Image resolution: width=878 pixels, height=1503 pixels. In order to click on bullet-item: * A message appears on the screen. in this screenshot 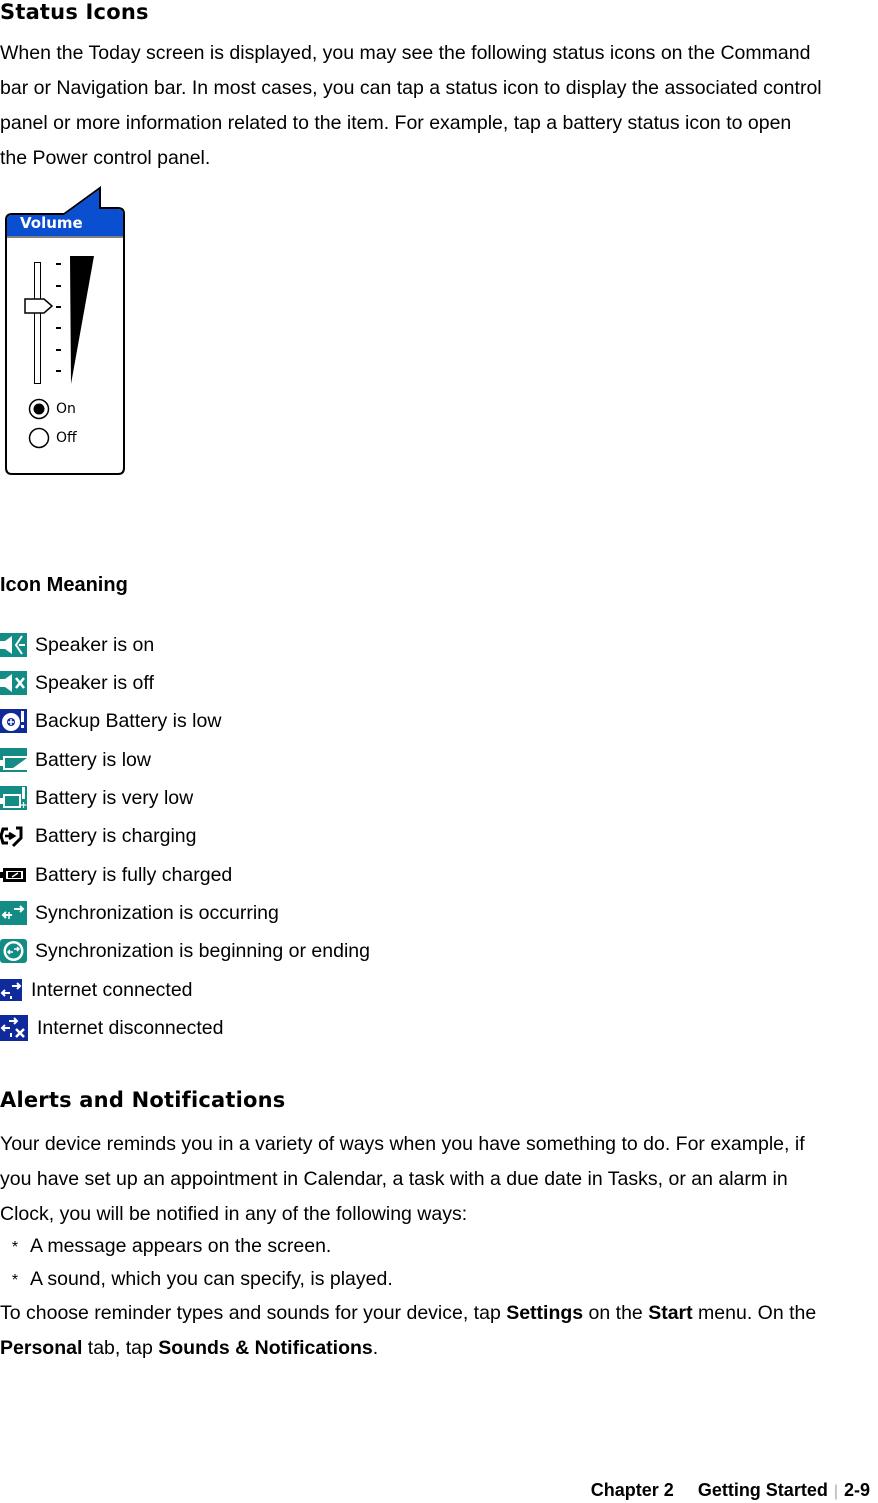, I will do `click(165, 1247)`.